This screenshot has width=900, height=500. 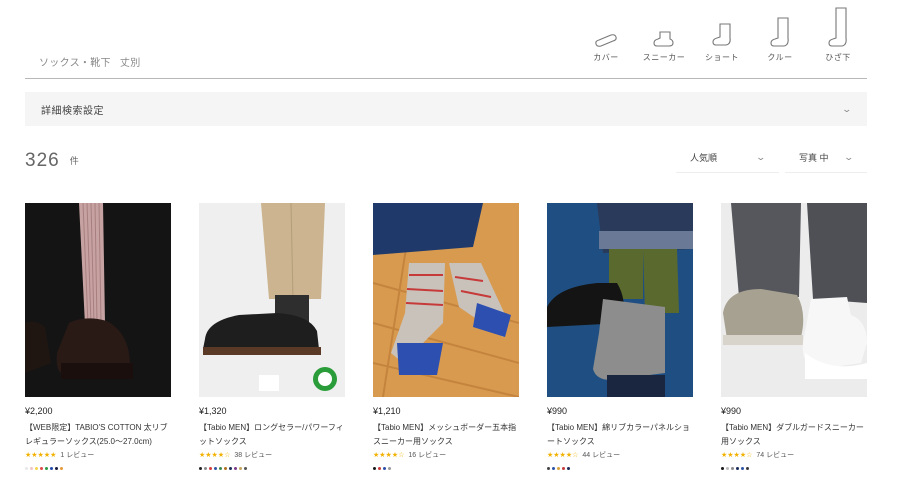 I want to click on breadcrumb: ソックス・靴下 丈別, so click(x=90, y=61).